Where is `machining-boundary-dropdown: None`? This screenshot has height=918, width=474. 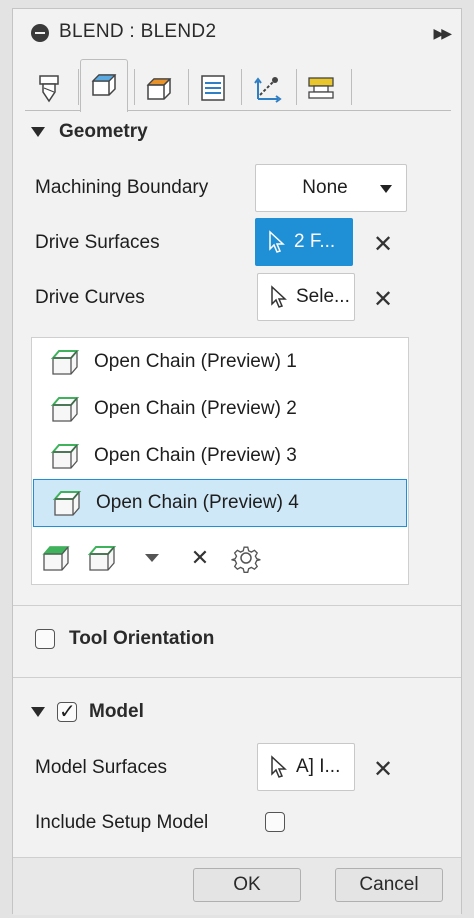
machining-boundary-dropdown: None is located at coordinates (331, 188).